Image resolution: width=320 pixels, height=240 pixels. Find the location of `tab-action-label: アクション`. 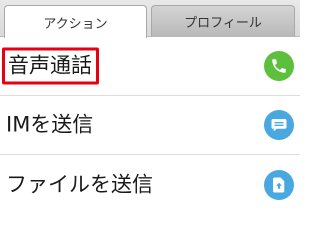

tab-action-label: アクション is located at coordinates (75, 24).